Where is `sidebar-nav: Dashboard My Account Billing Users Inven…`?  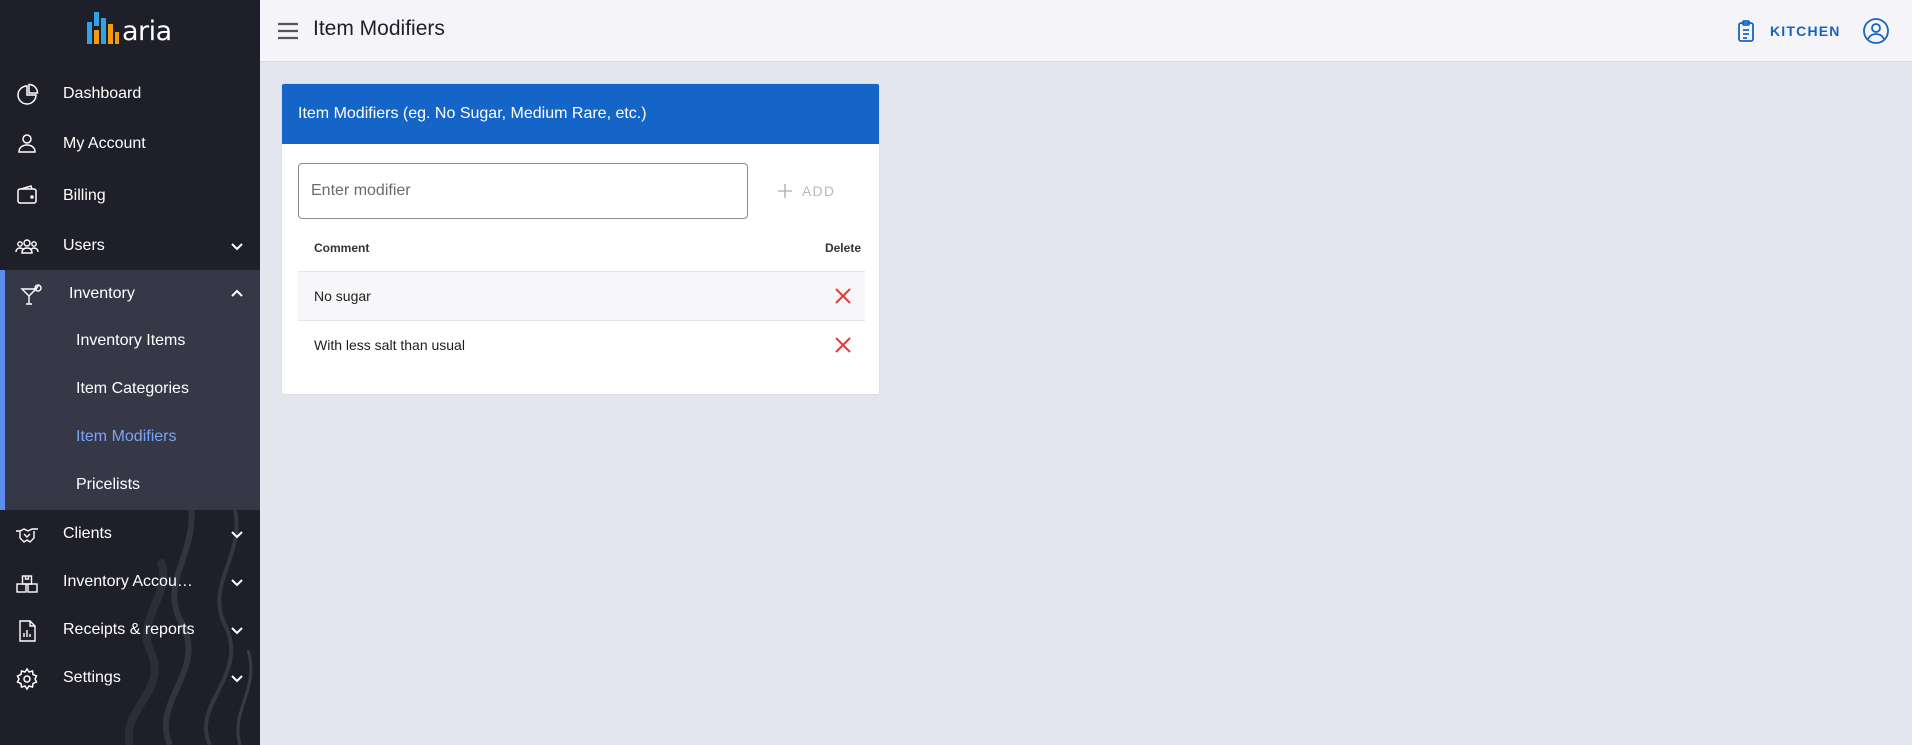 sidebar-nav: Dashboard My Account Billing Users Inven… is located at coordinates (130, 386).